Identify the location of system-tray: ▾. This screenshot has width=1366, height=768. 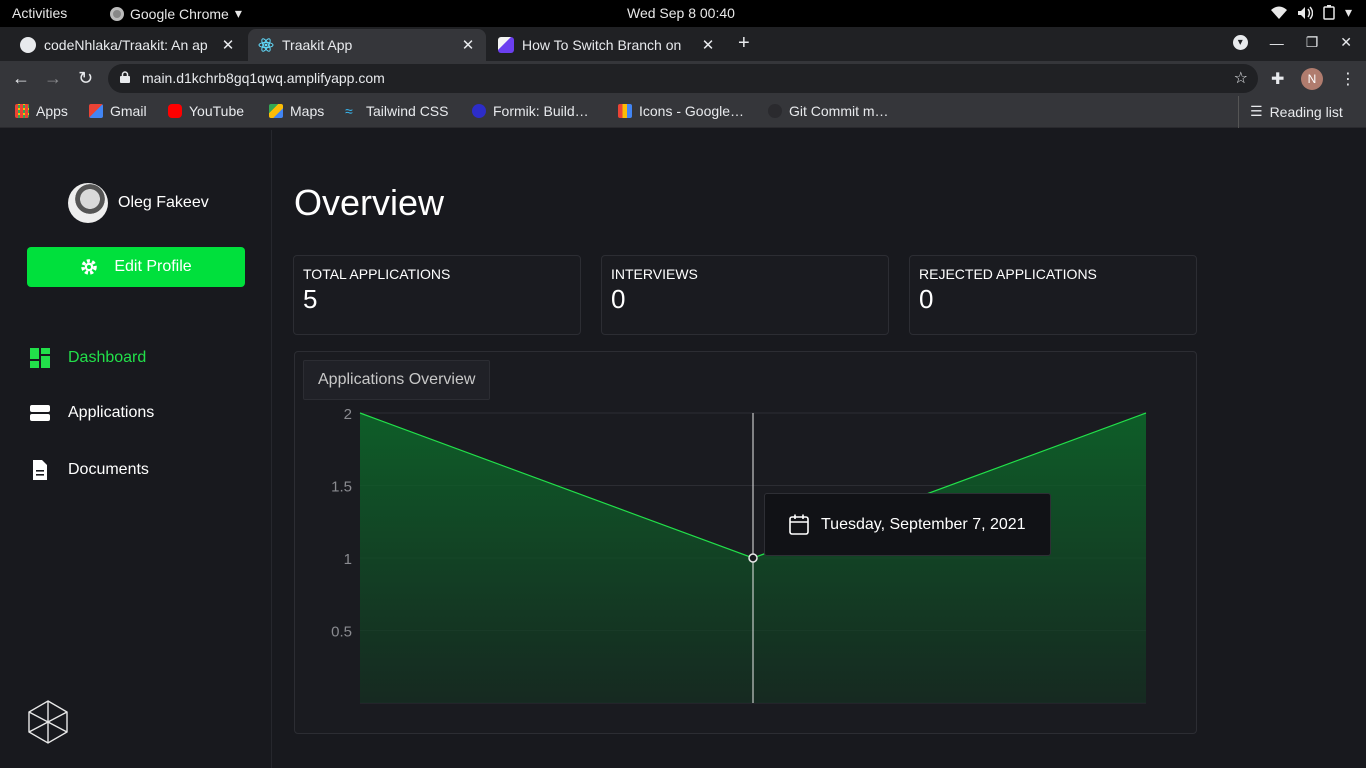
(1311, 12).